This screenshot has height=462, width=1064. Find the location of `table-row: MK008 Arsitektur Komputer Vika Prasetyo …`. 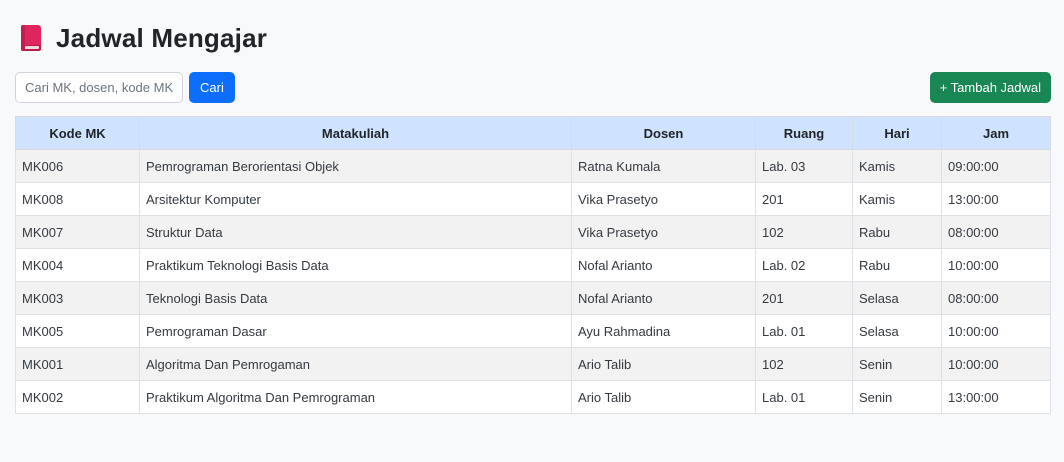

table-row: MK008 Arsitektur Komputer Vika Prasetyo … is located at coordinates (533, 199).